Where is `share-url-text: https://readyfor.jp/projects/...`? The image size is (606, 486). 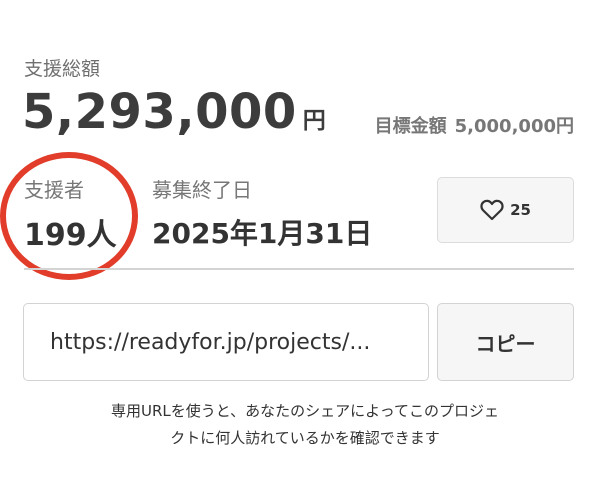 share-url-text: https://readyfor.jp/projects/... is located at coordinates (225, 342).